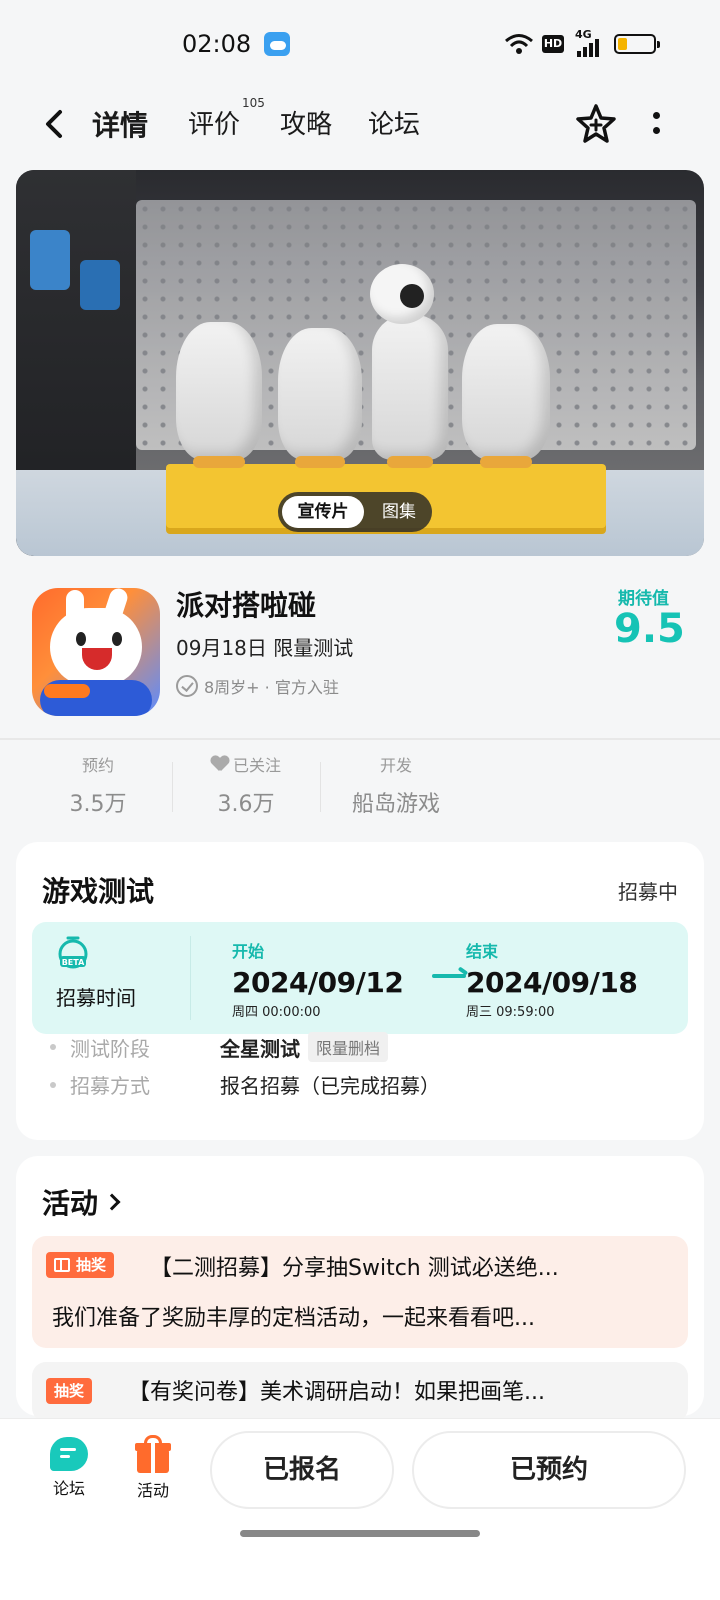 The image size is (720, 1600). I want to click on svg-text: BETA, so click(73, 962).